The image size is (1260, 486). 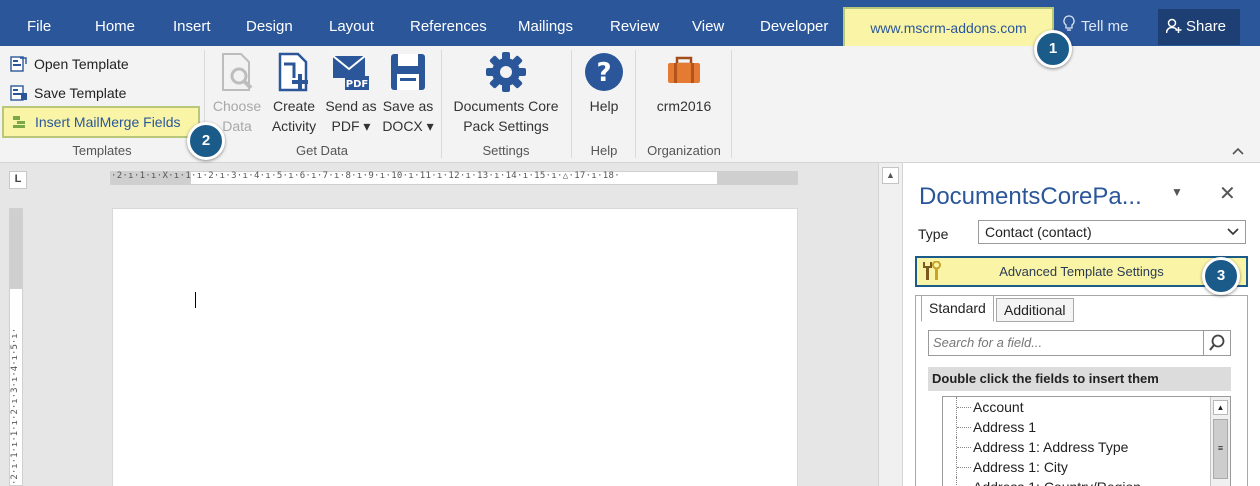 What do you see at coordinates (1086, 467) in the screenshot?
I see `tree-item: Address 1: City` at bounding box center [1086, 467].